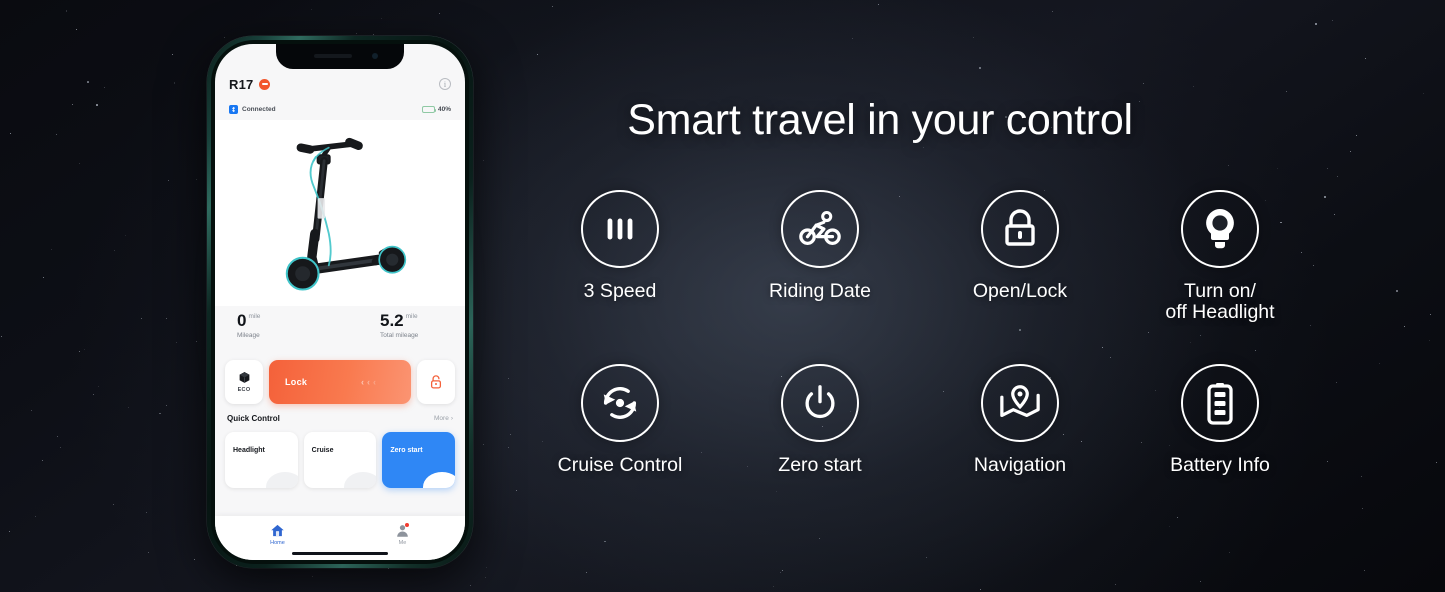 The width and height of the screenshot is (1445, 592). Describe the element at coordinates (244, 390) in the screenshot. I see `eco-mode-label: ECO` at that location.